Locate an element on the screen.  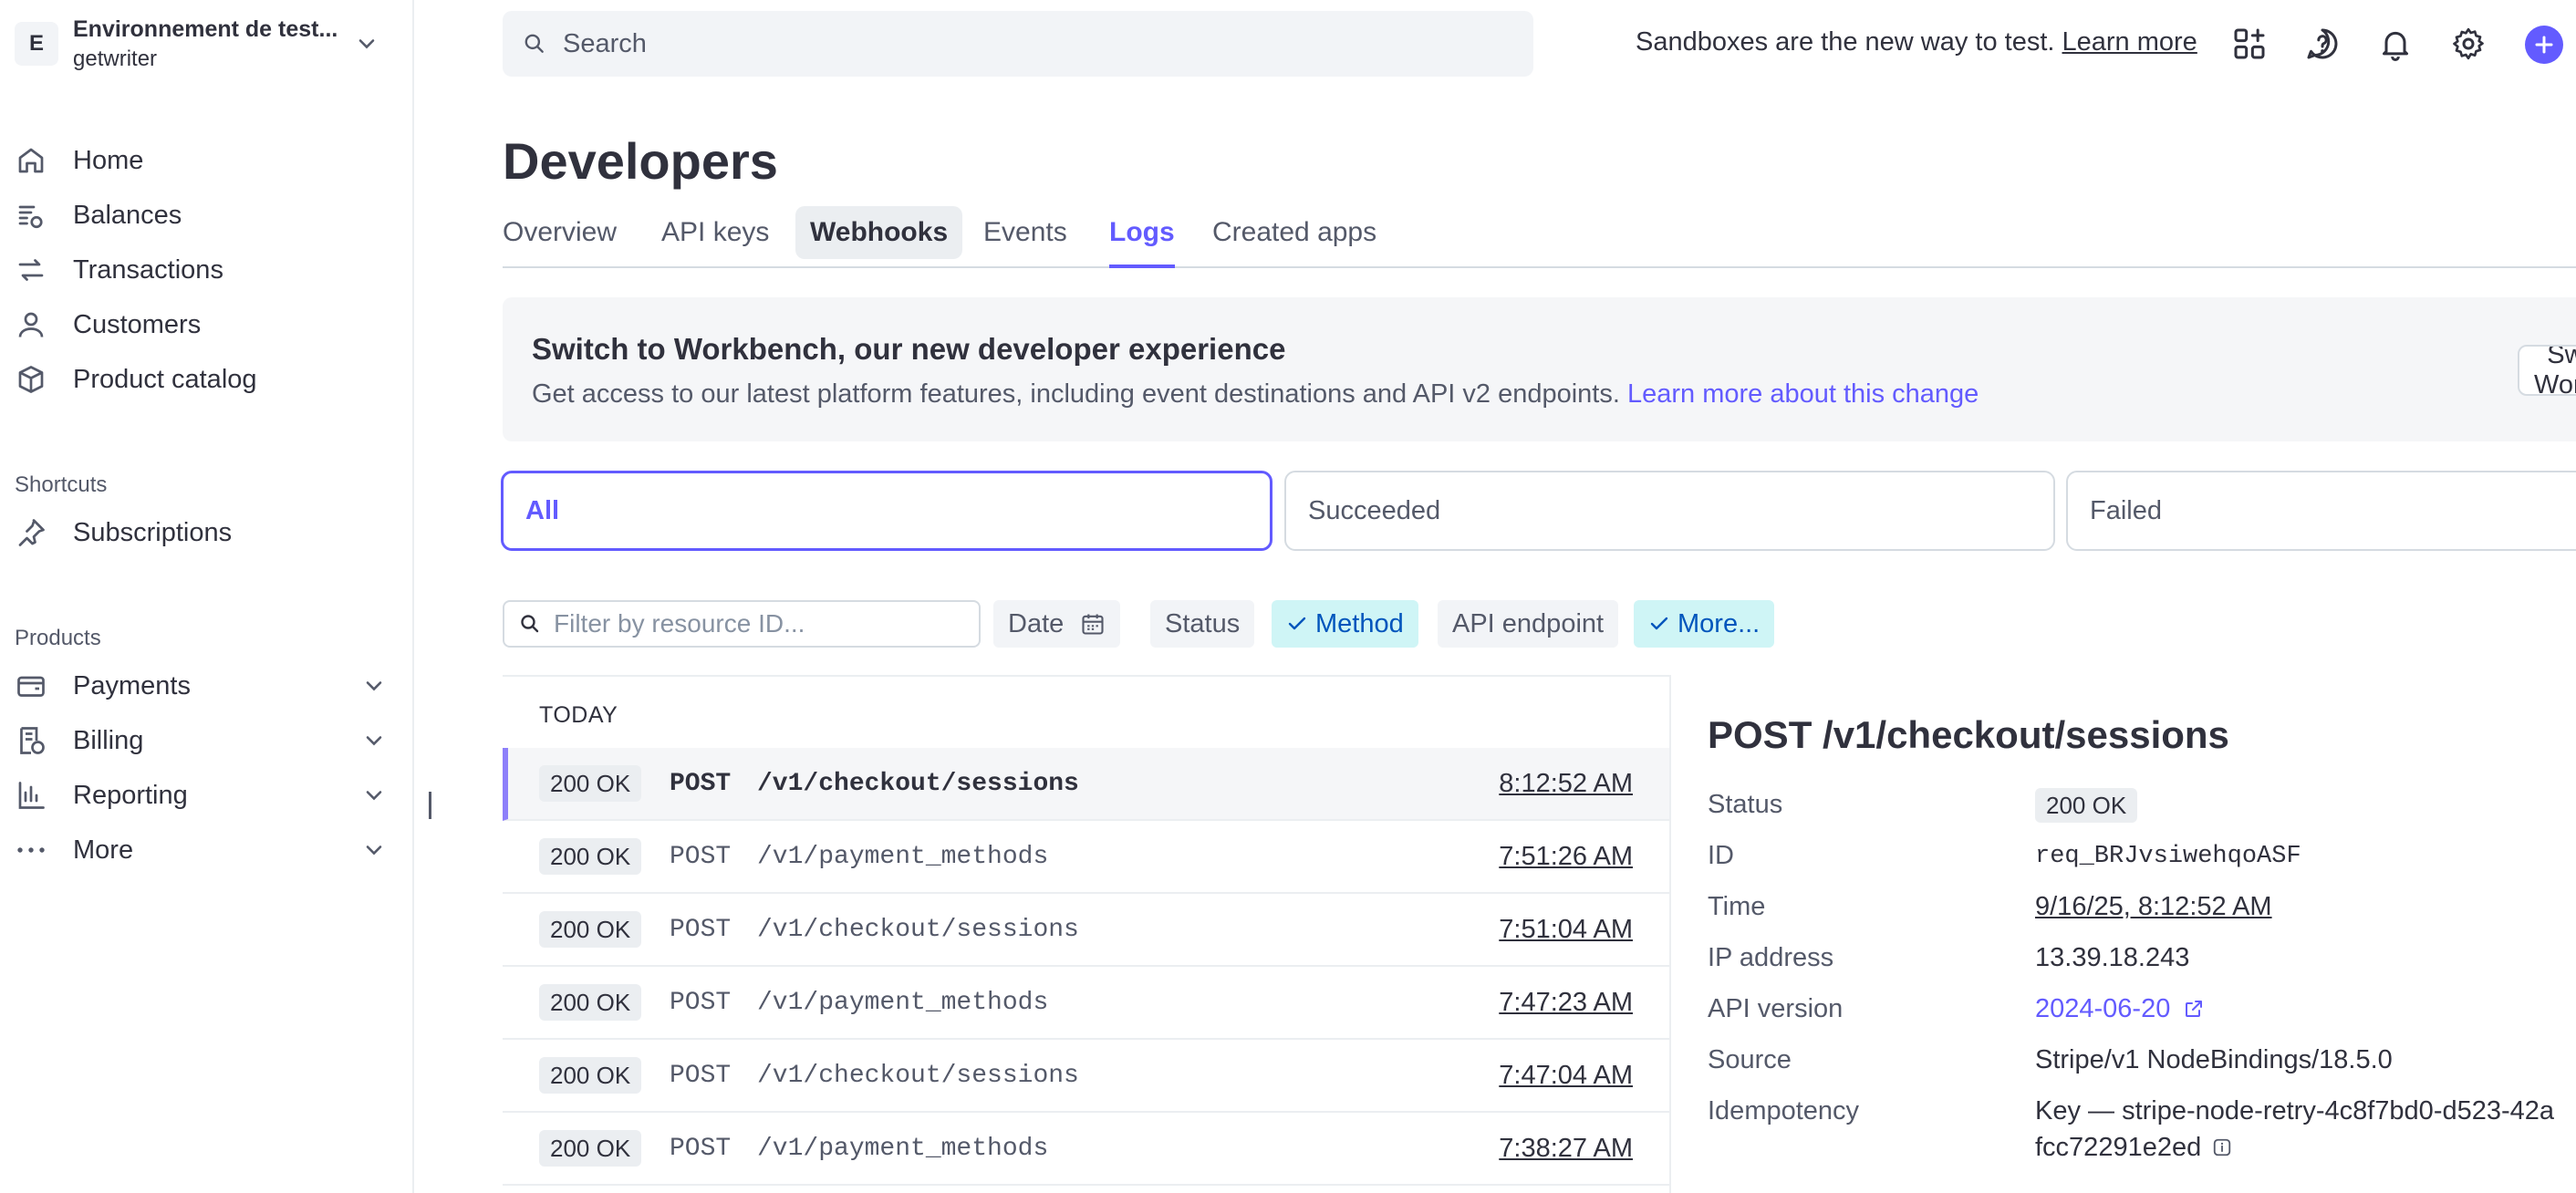
log-time: 7:51:26 AM is located at coordinates (1566, 857).